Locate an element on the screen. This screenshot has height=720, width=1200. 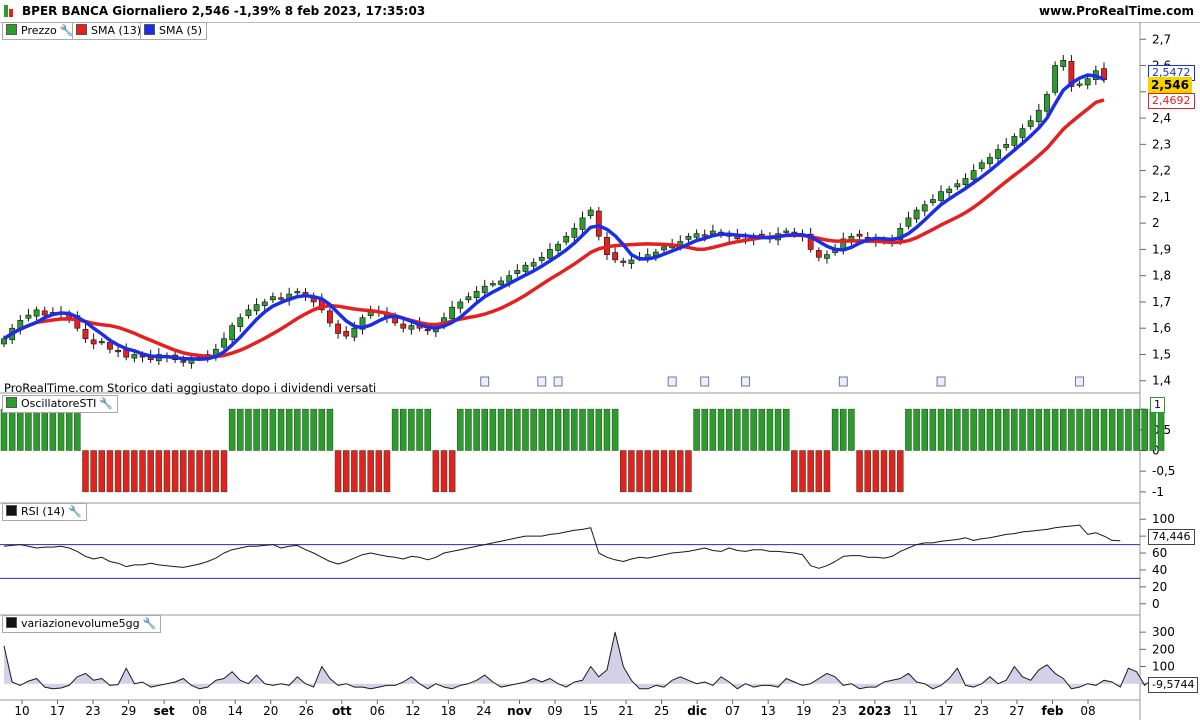
osc-y-tick-label: -0,5 is located at coordinates (1163, 471).